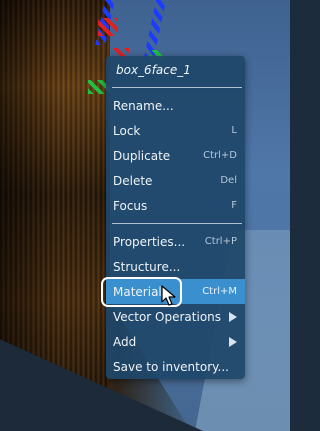 The height and width of the screenshot is (431, 320). I want to click on menu-item-duplicate: Duplicate Ctrl+D, so click(175, 155).